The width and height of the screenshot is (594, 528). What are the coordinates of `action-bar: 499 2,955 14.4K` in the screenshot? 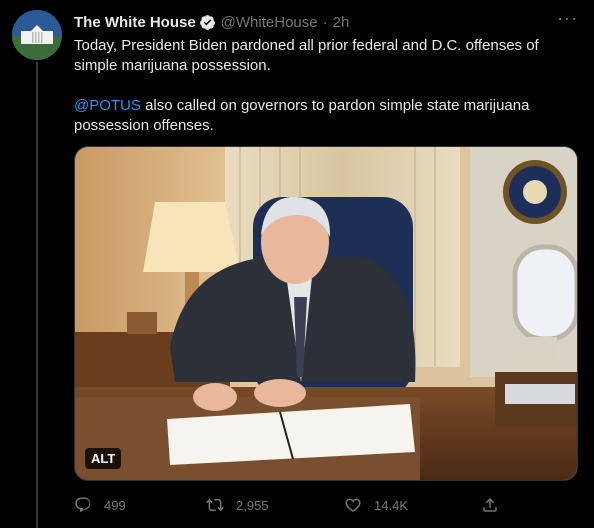 It's located at (289, 505).